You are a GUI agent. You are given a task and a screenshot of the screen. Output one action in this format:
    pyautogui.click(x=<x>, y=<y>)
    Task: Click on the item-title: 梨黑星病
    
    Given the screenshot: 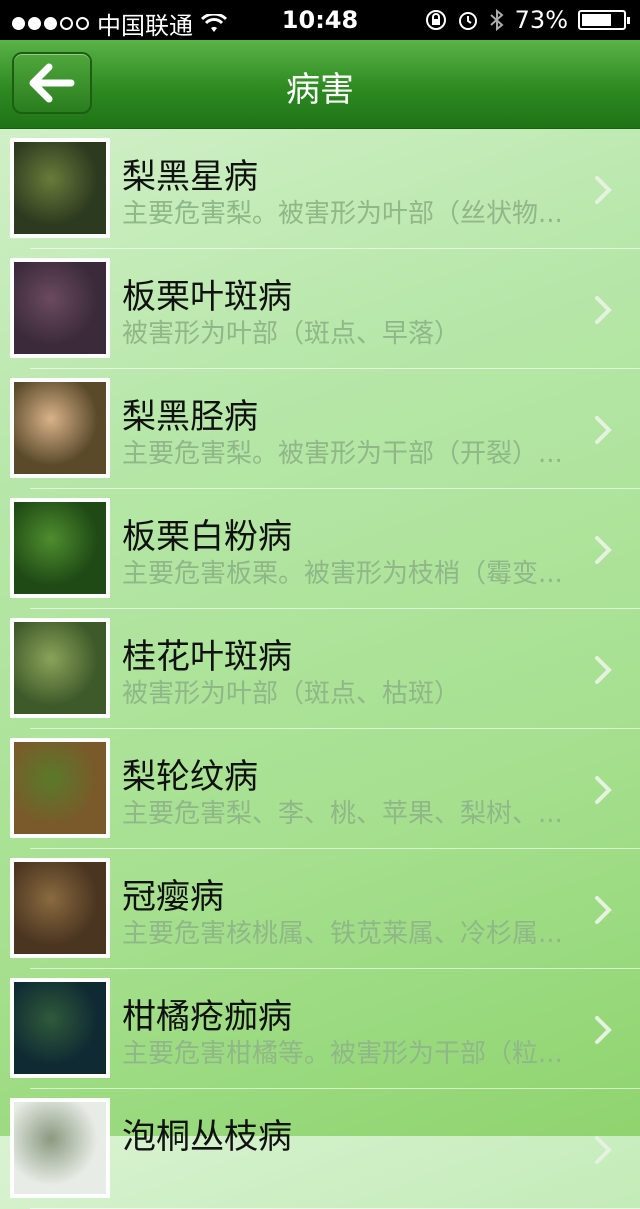 What is the action you would take?
    pyautogui.click(x=190, y=177)
    